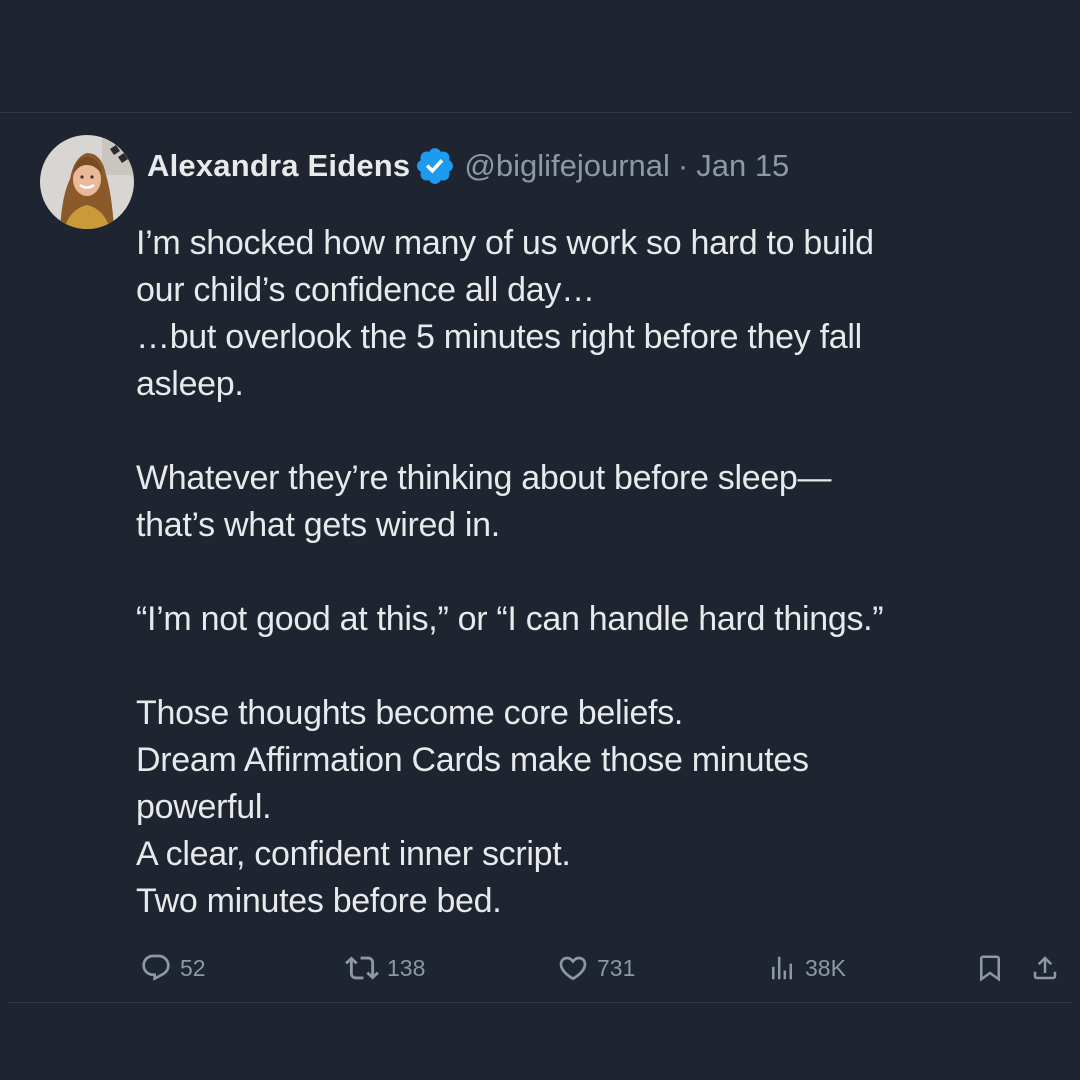  I want to click on reply-count: 52, so click(193, 967).